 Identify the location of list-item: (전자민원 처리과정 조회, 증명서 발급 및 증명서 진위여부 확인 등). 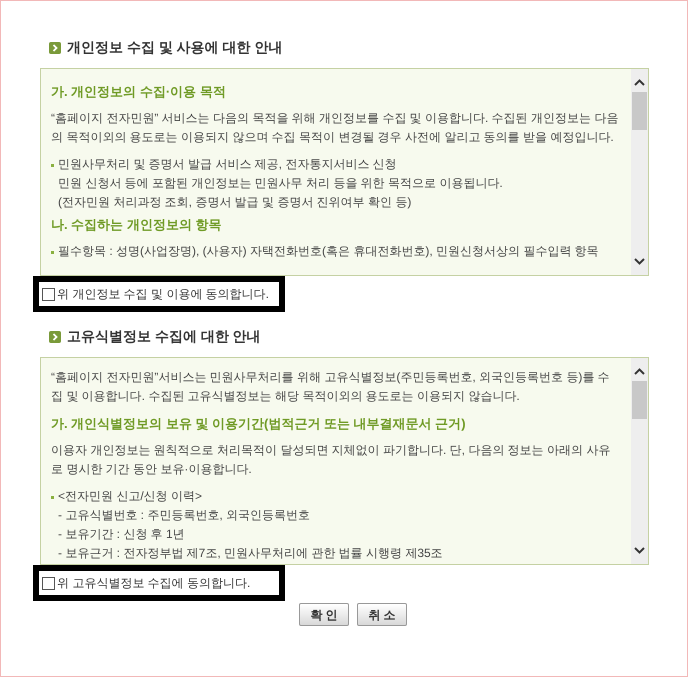
(234, 202).